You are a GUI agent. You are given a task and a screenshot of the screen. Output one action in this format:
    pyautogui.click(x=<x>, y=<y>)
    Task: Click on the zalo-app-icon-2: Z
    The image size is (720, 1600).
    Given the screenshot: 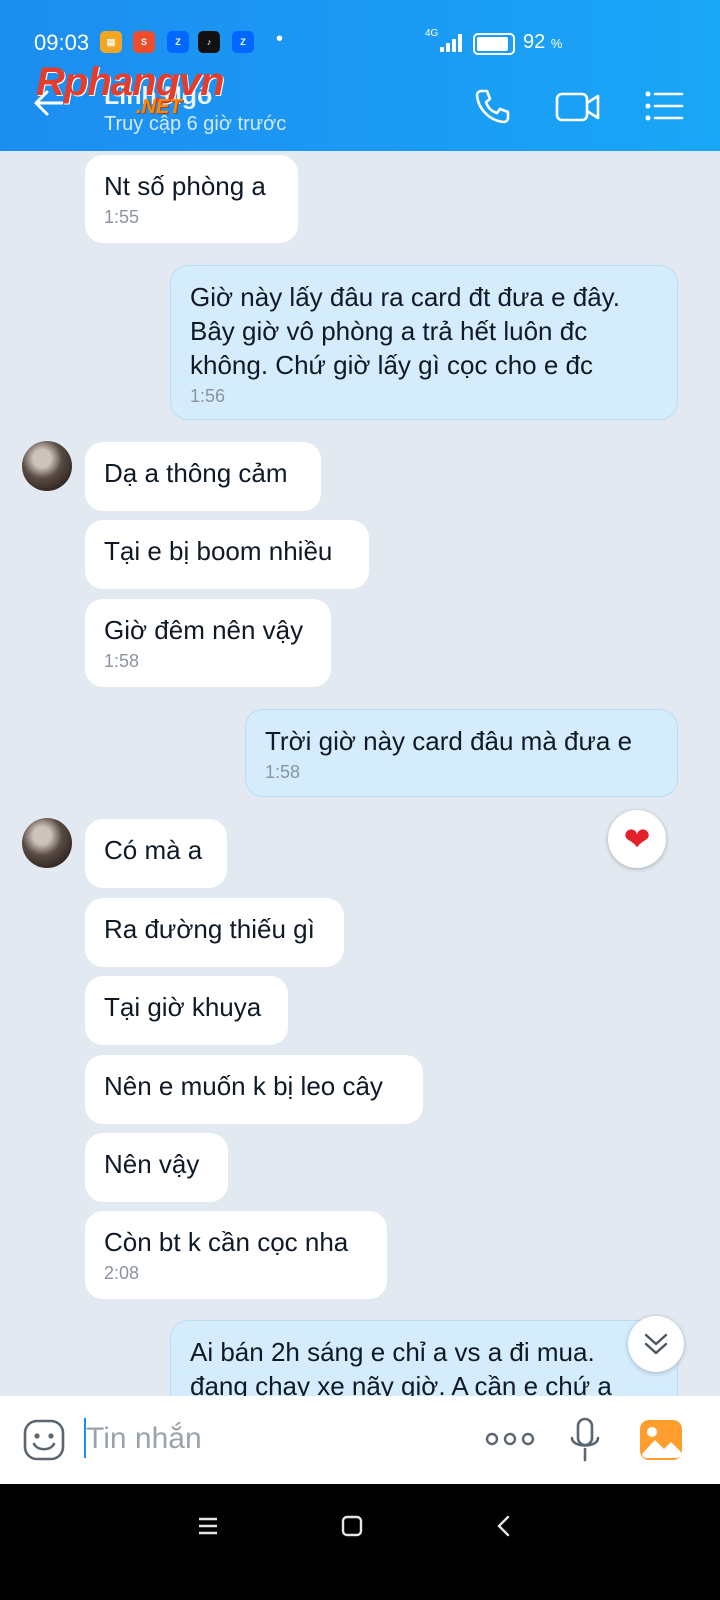 What is the action you would take?
    pyautogui.click(x=243, y=42)
    